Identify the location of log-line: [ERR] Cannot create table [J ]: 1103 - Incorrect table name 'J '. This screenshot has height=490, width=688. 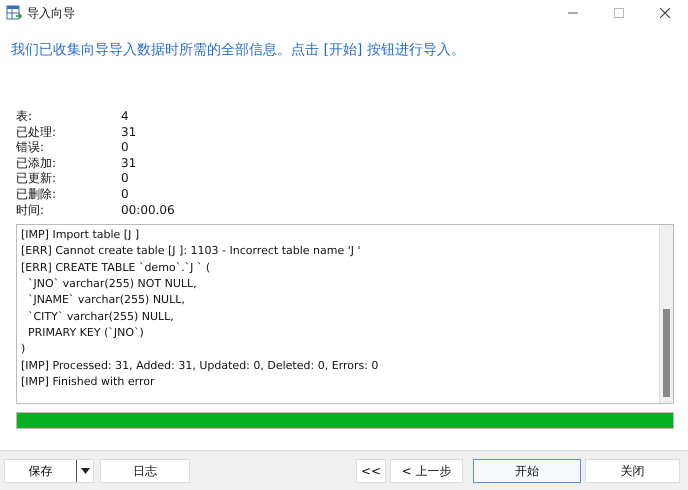
(191, 251).